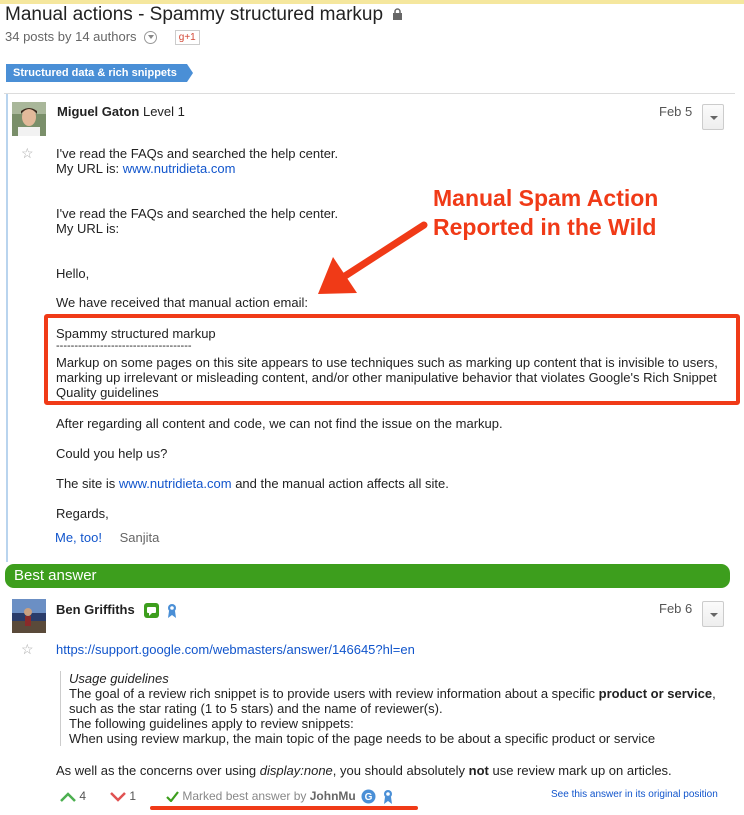 This screenshot has width=744, height=815. Describe the element at coordinates (634, 794) in the screenshot. I see `original-position-link: See this answer in its original position` at that location.